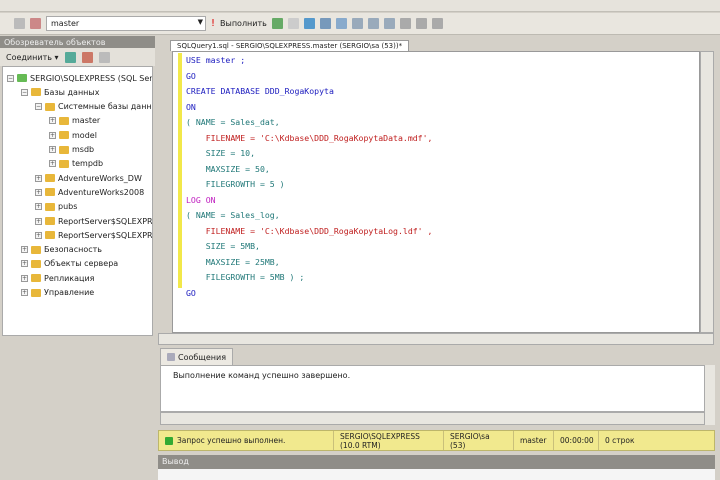 Image resolution: width=720 pixels, height=480 pixels. What do you see at coordinates (72, 92) in the screenshot?
I see `tree-node-label: Базы данных` at bounding box center [72, 92].